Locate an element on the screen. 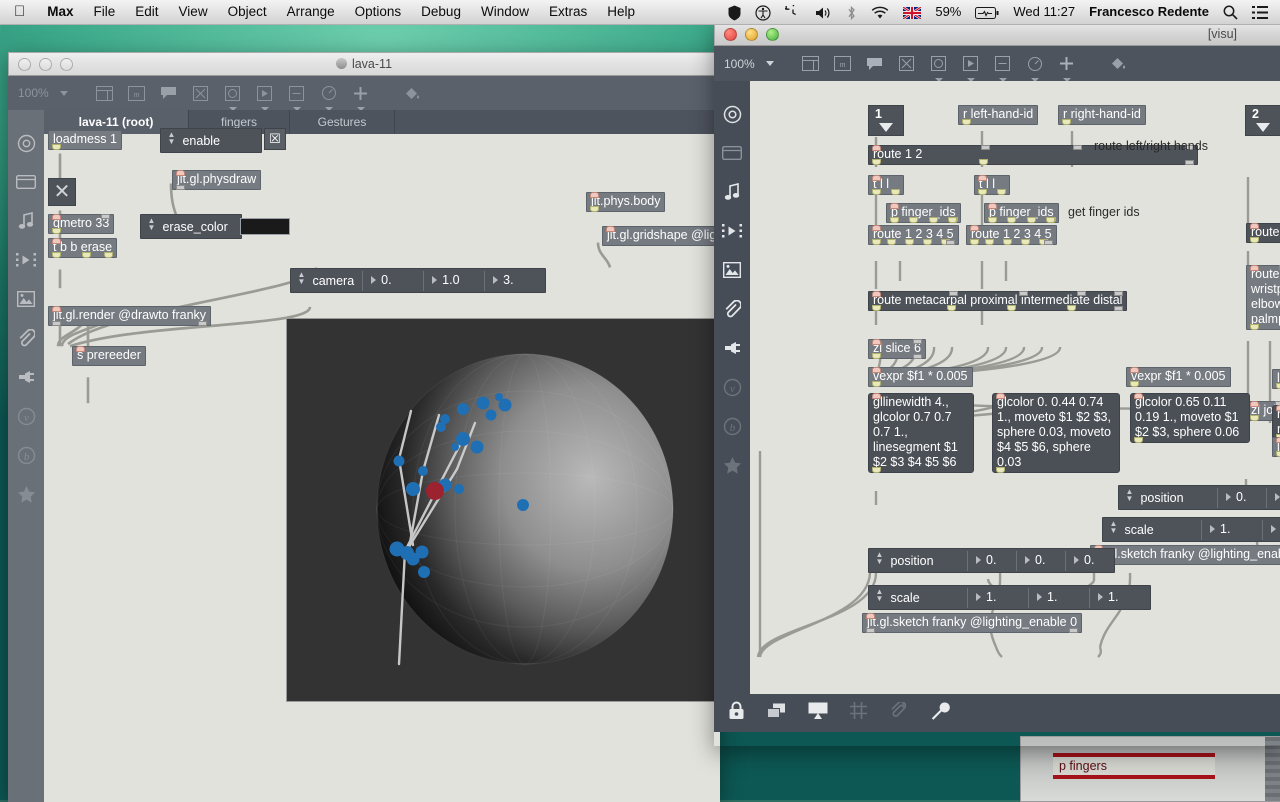 The image size is (1280, 802). number-box-1: 1 is located at coordinates (886, 120).